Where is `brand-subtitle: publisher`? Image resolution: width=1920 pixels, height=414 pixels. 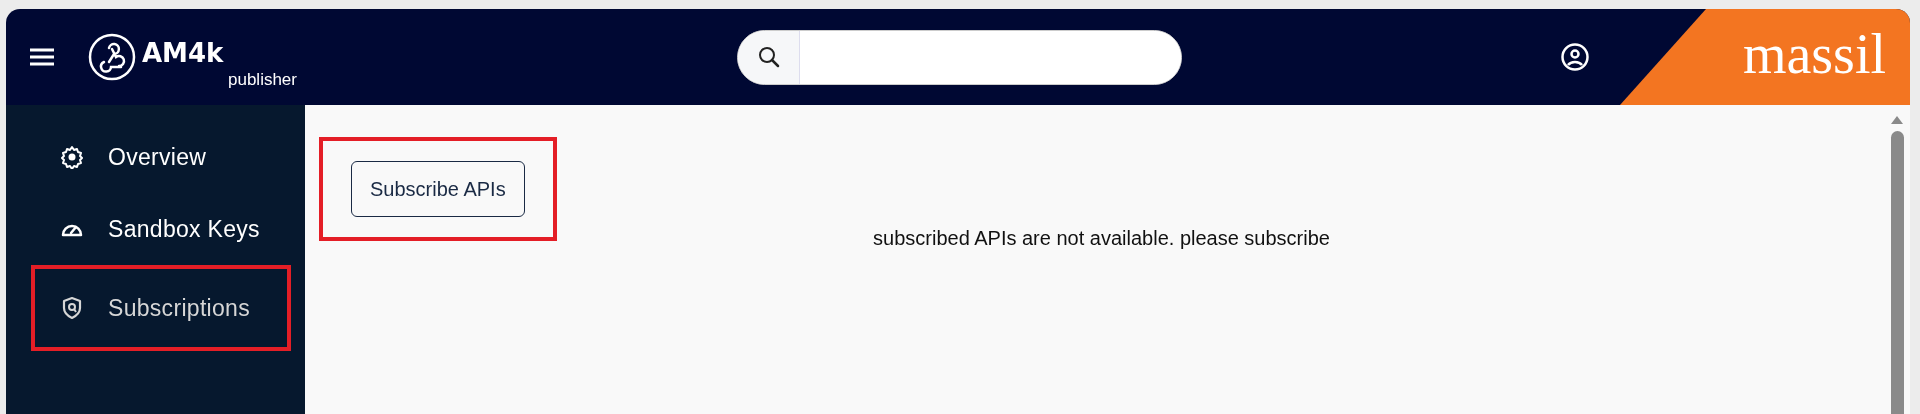 brand-subtitle: publisher is located at coordinates (262, 80).